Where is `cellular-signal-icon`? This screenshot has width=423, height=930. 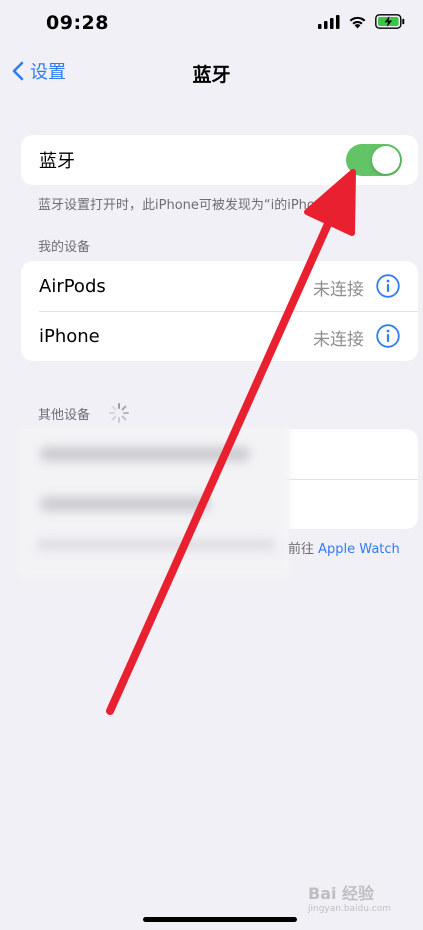 cellular-signal-icon is located at coordinates (329, 21).